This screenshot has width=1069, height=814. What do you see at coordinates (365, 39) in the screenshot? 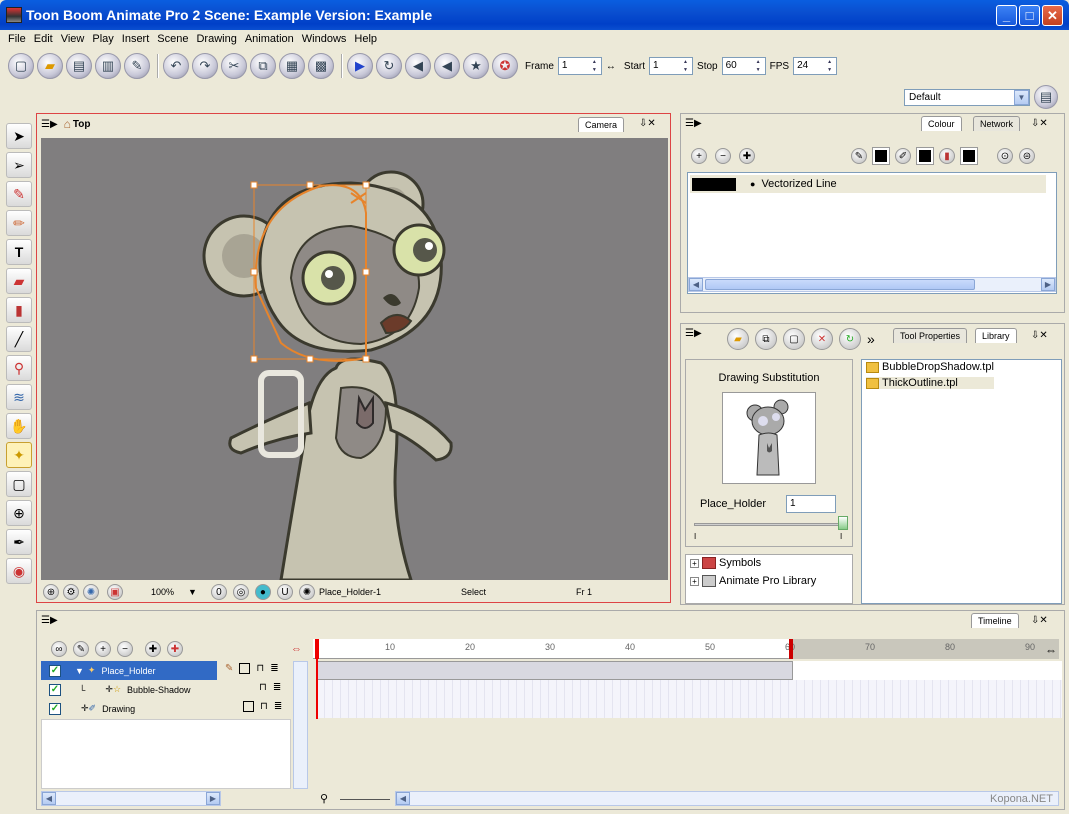
I see `menu-help: Help` at bounding box center [365, 39].